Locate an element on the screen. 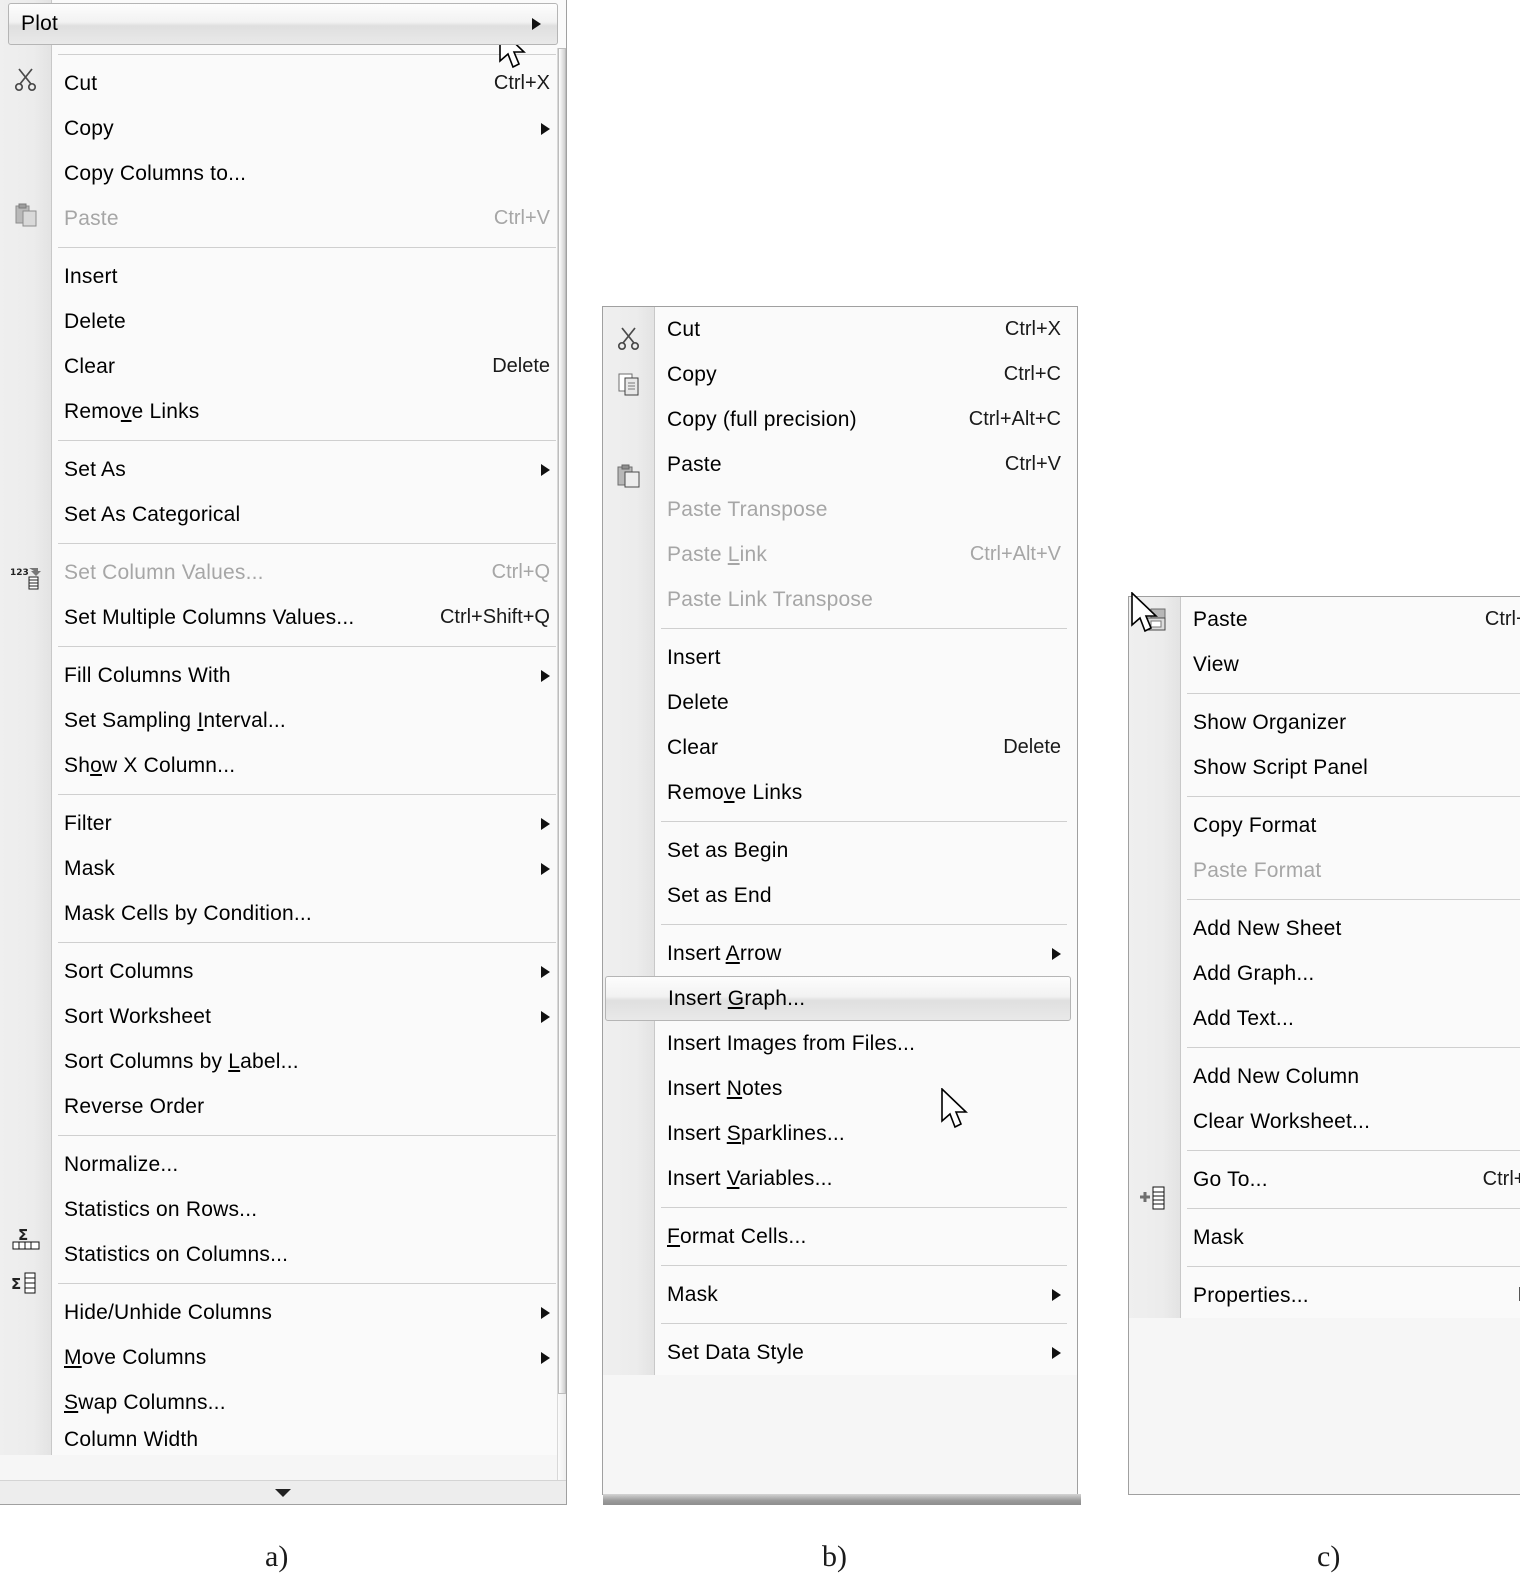 The image size is (1520, 1592). menu-item-label: Add New Column is located at coordinates (1276, 1076).